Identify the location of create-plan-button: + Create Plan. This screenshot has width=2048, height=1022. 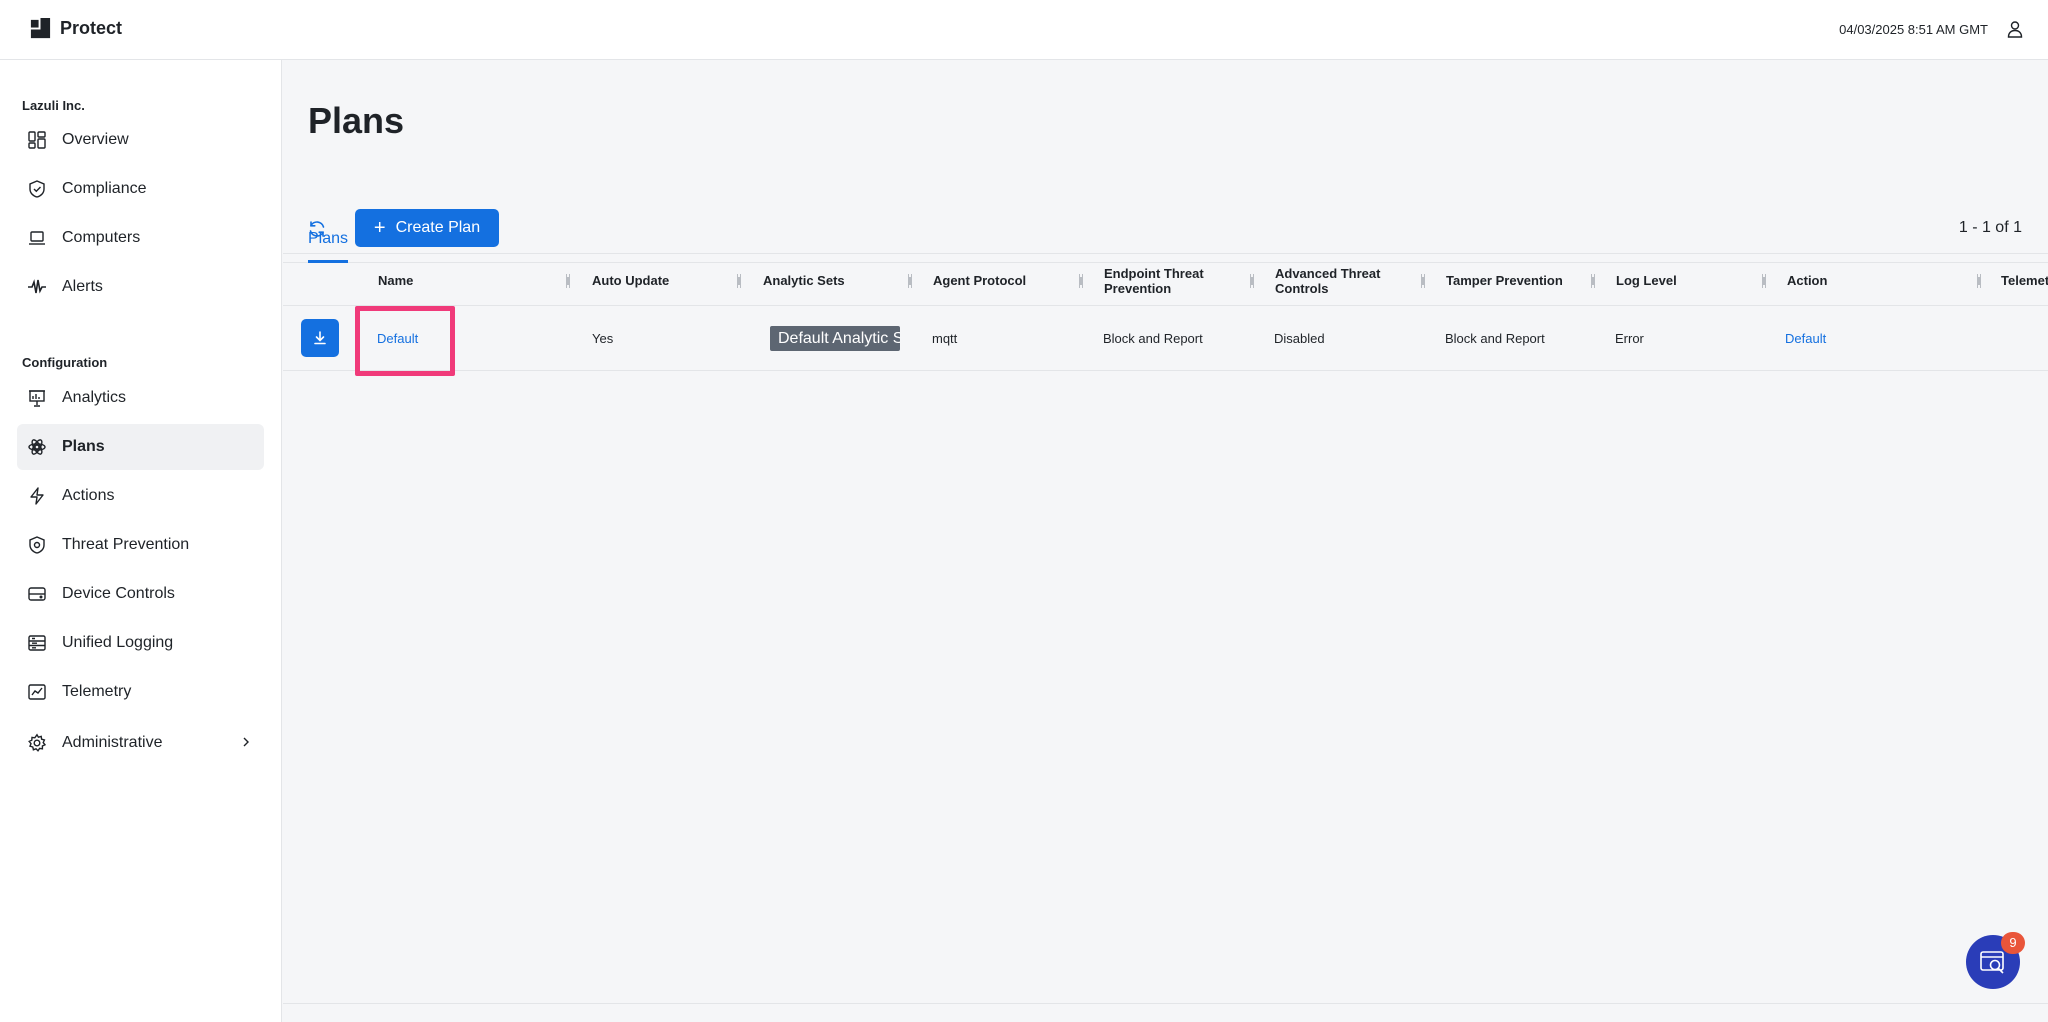
(427, 228).